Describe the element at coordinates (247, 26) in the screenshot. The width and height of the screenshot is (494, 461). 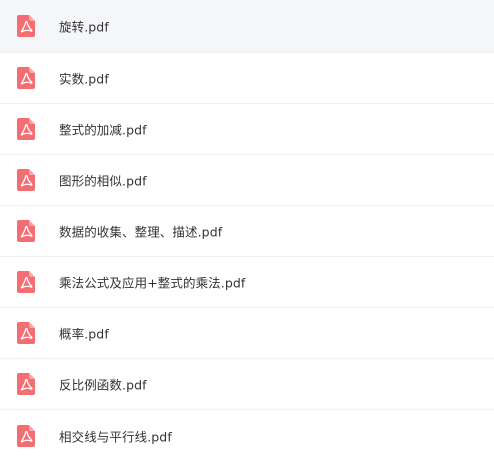
I see `file-row: 旋转.pdf` at that location.